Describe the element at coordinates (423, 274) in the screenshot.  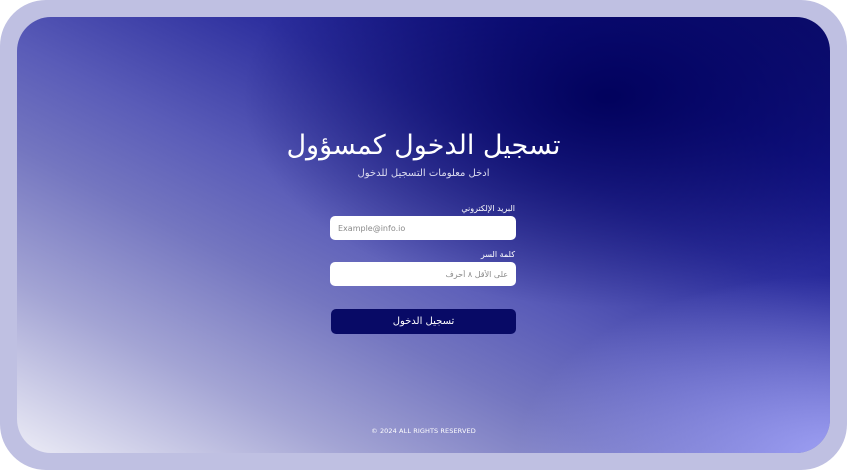
I see `password-field` at that location.